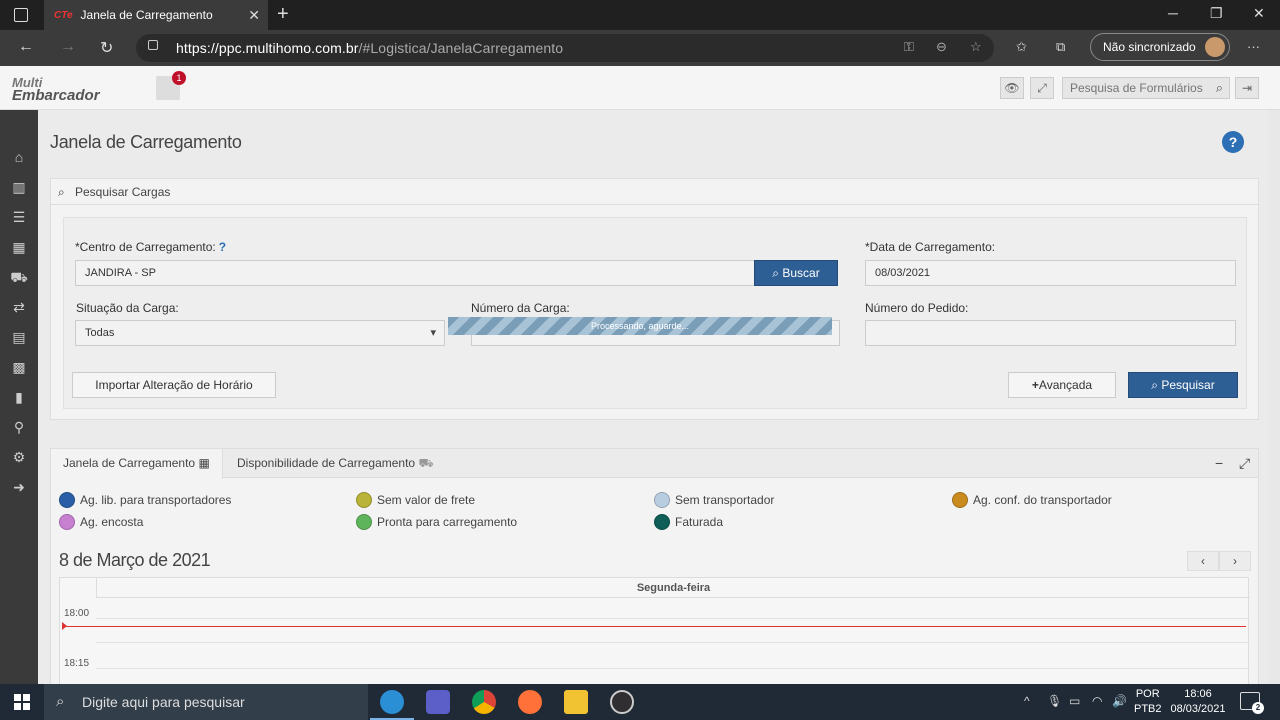 The image size is (1280, 720). Describe the element at coordinates (576, 702) in the screenshot. I see `file-explorer-icon` at that location.